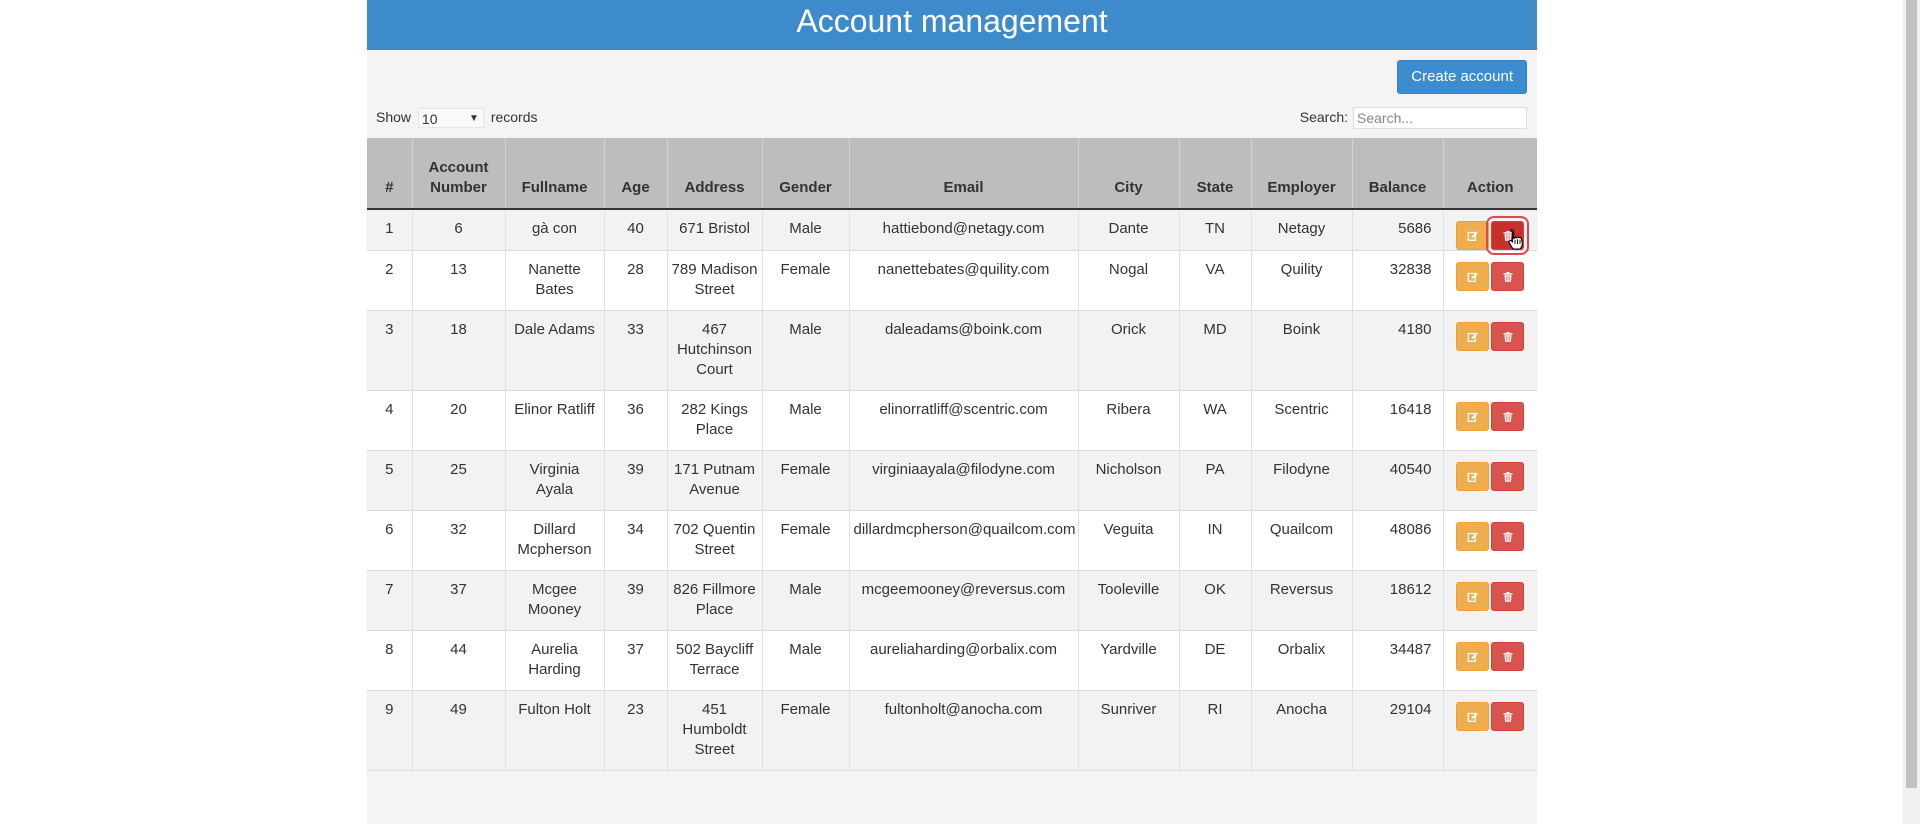 The image size is (1920, 824). Describe the element at coordinates (715, 420) in the screenshot. I see `cell-address: 282 Kings Place` at that location.